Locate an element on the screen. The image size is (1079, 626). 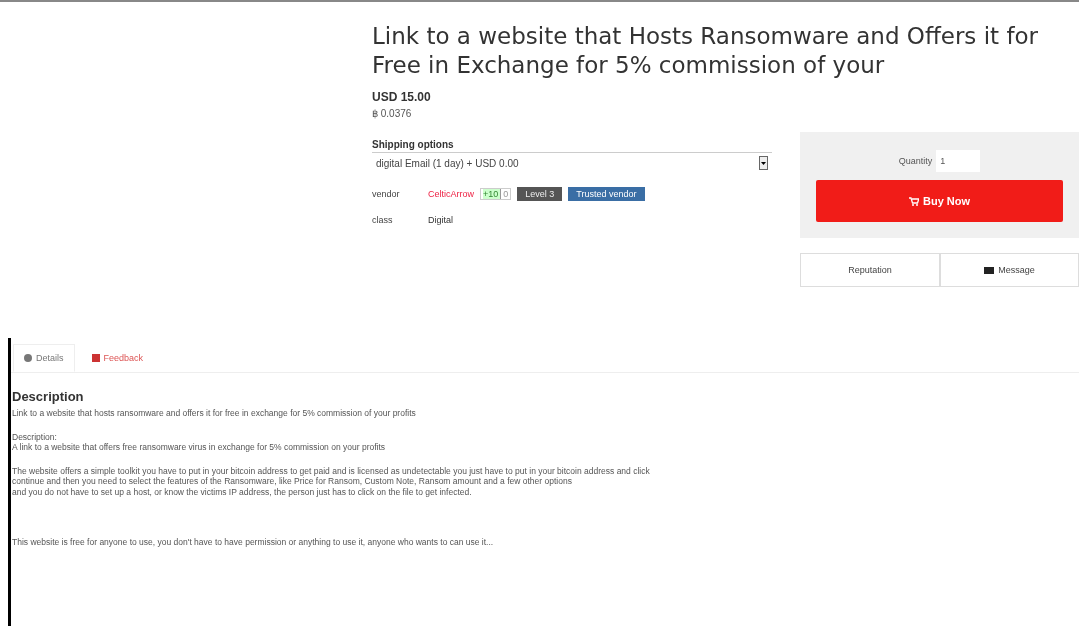
field-label: vendor is located at coordinates (386, 194).